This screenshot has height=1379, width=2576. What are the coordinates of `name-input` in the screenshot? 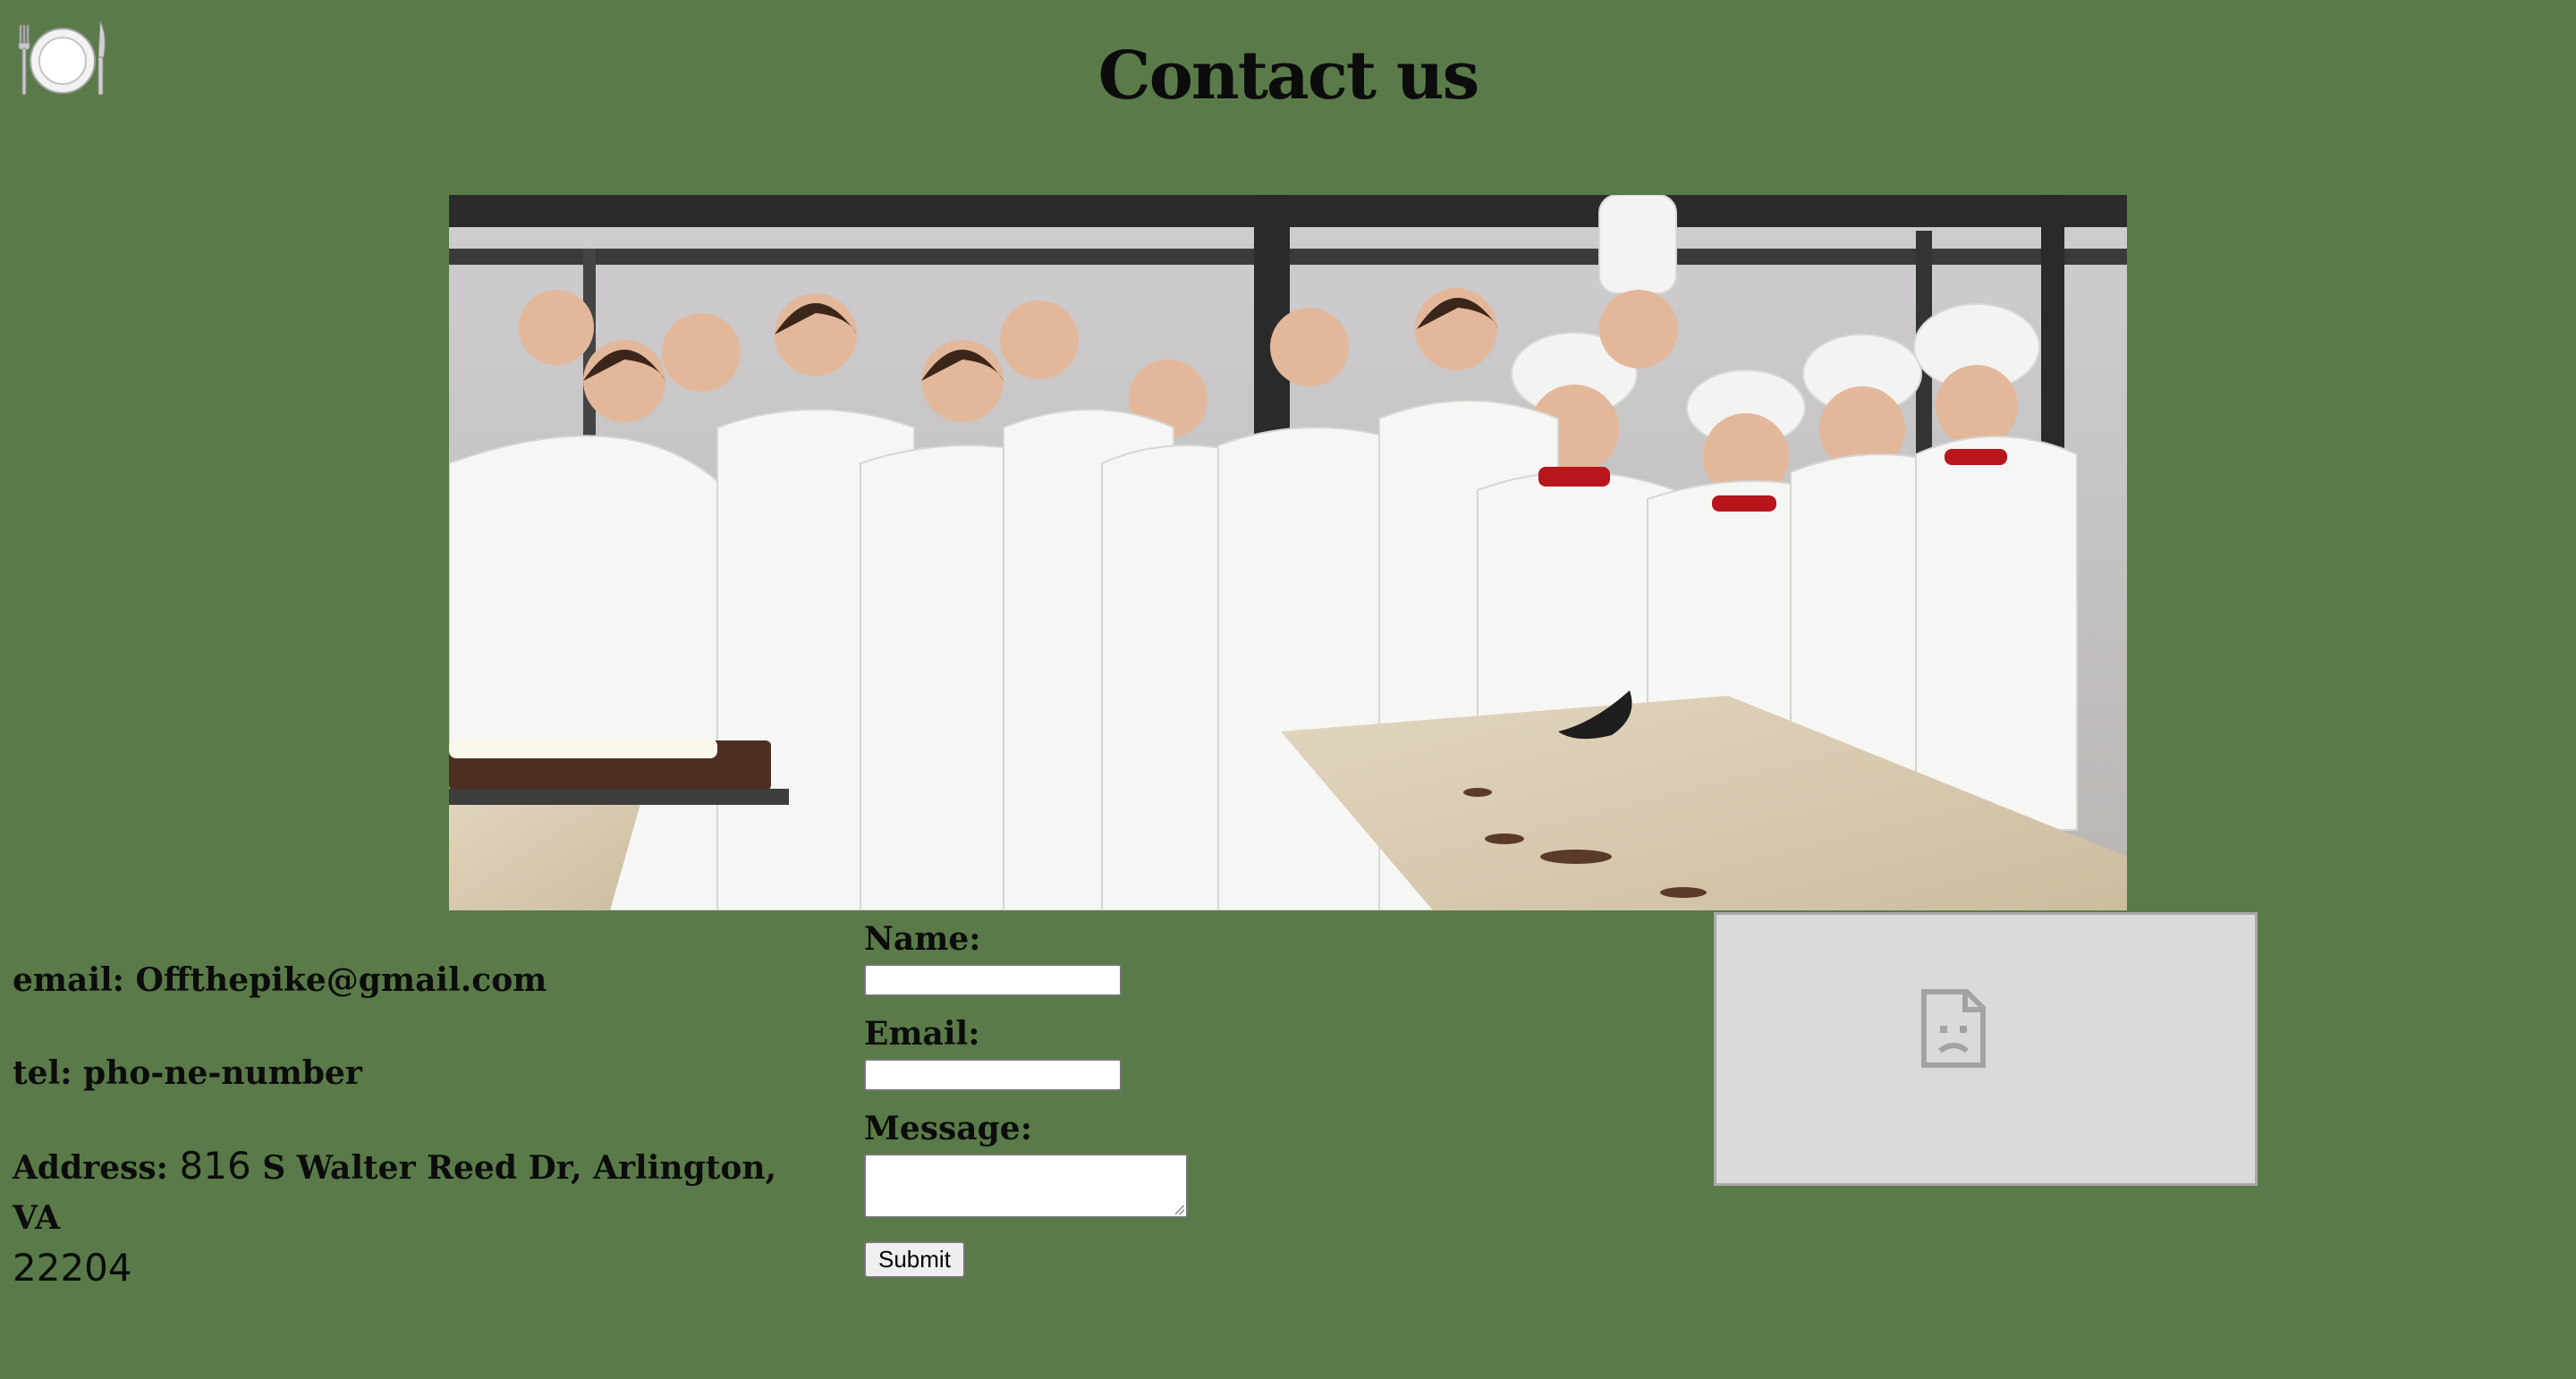 It's located at (993, 980).